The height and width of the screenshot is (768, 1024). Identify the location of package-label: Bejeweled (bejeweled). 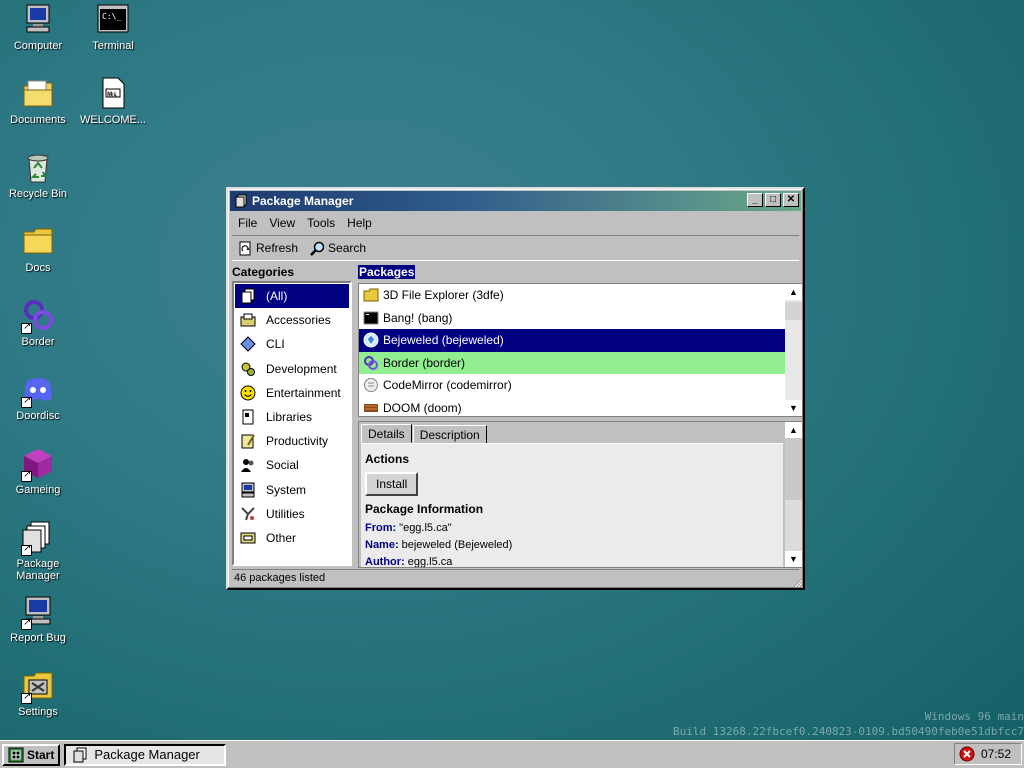
(443, 340).